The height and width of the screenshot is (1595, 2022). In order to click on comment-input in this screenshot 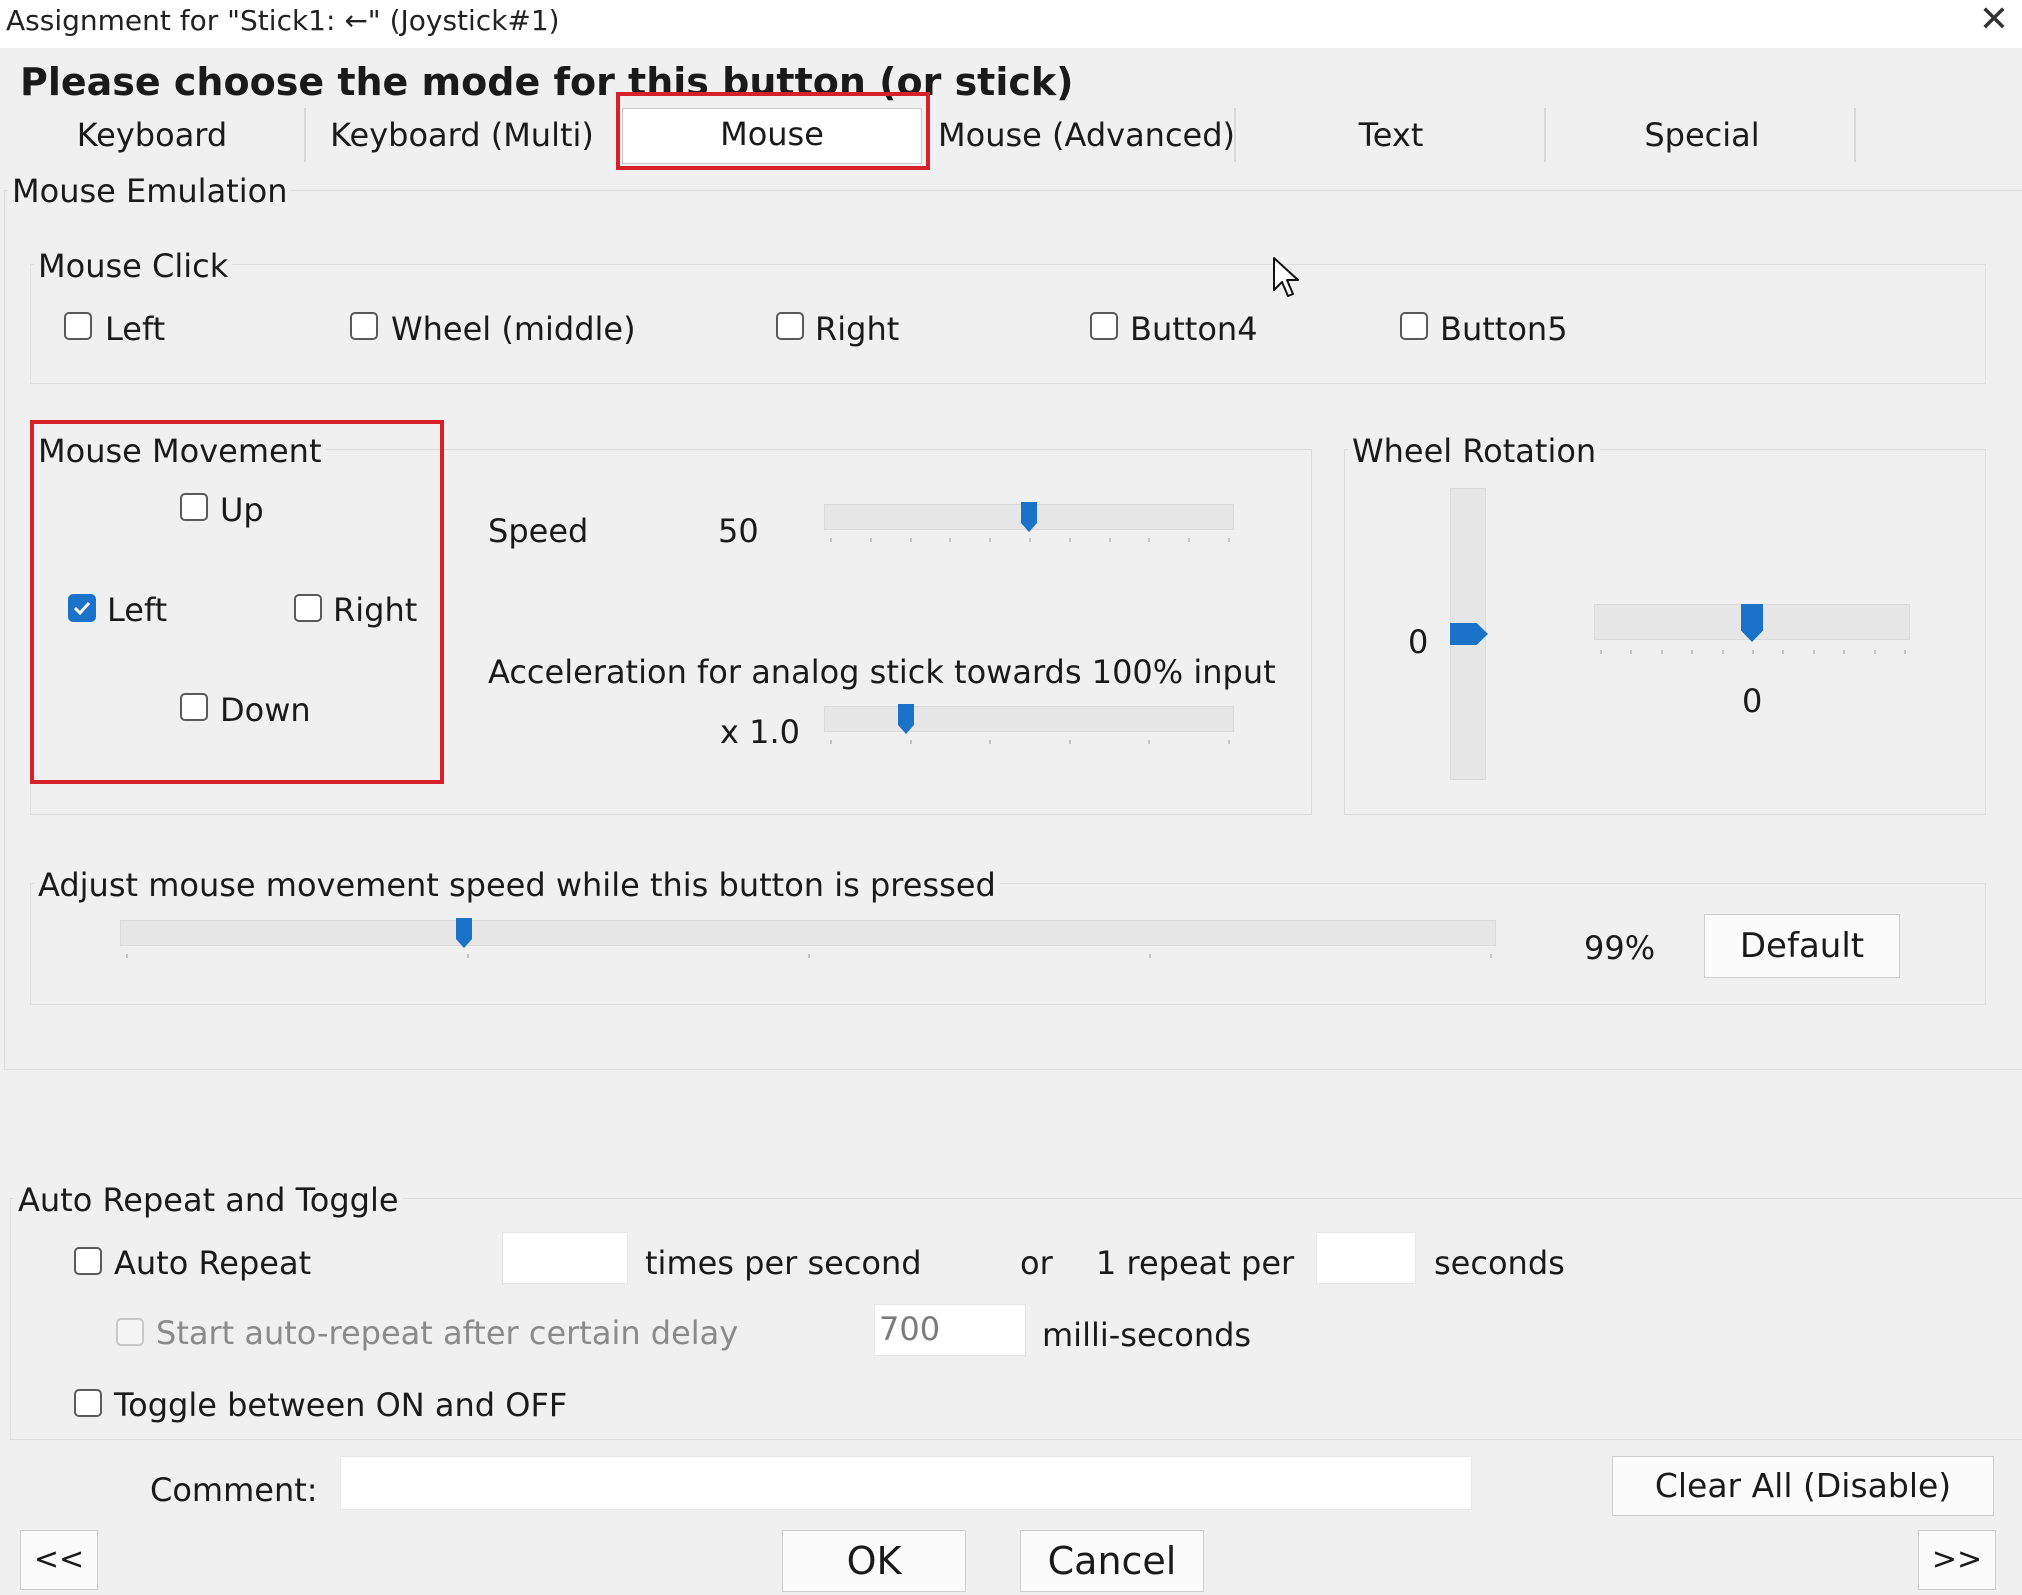, I will do `click(906, 1483)`.